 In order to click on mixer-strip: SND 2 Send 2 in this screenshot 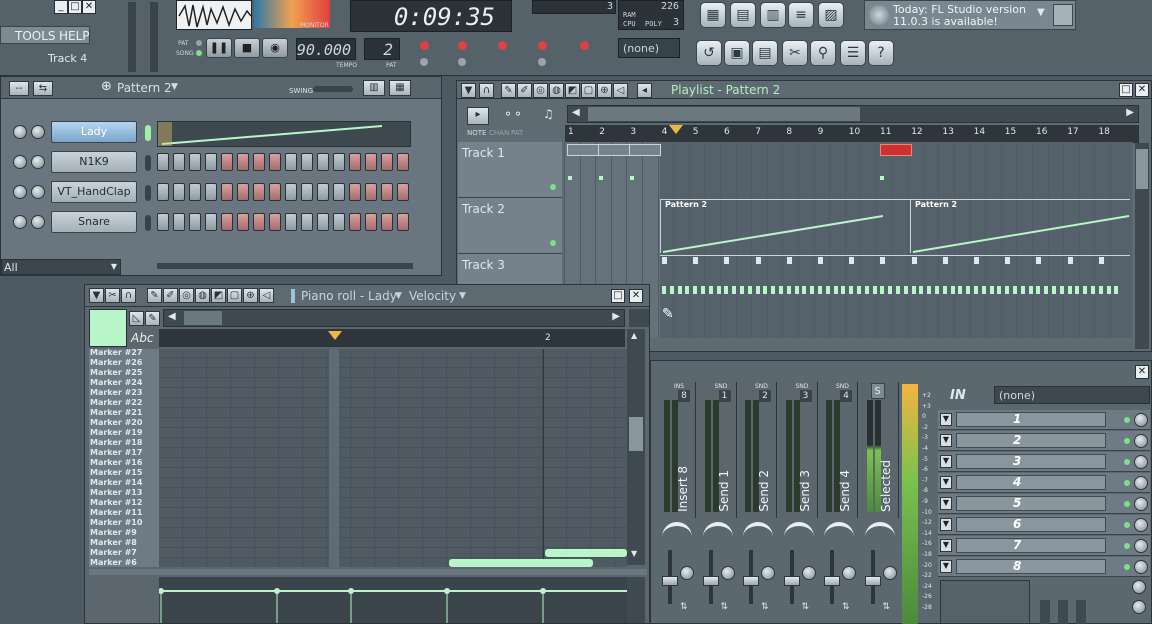, I will do `click(758, 450)`.